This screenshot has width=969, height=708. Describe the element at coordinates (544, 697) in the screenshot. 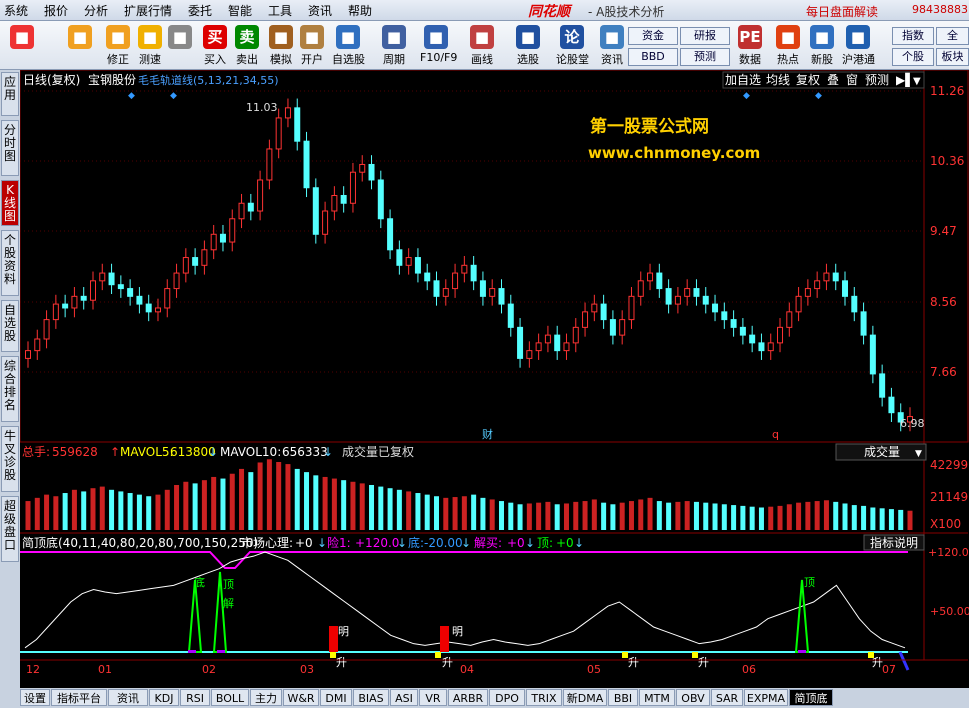

I see `bottom-tab: TRIX` at that location.